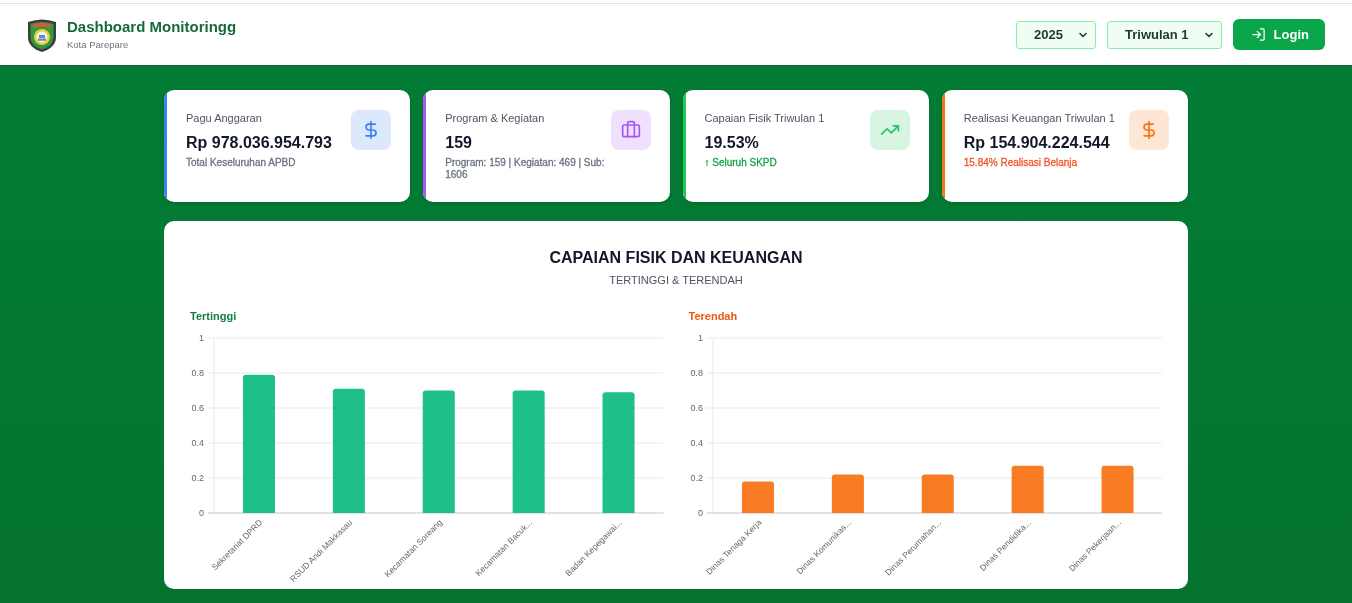 The image size is (1352, 603). Describe the element at coordinates (241, 163) in the screenshot. I see `card-note: Total Keseluruhan APBD` at that location.